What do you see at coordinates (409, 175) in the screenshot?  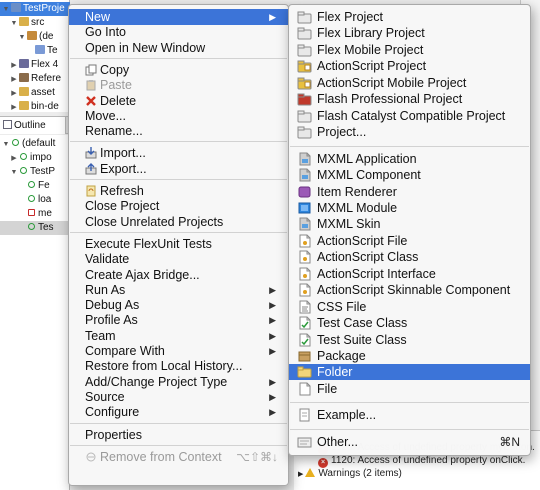 I see `new-item-mxml-component: MXML Component` at bounding box center [409, 175].